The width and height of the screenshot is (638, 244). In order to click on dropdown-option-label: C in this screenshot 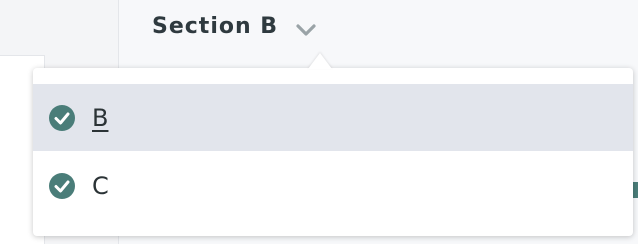, I will do `click(100, 185)`.